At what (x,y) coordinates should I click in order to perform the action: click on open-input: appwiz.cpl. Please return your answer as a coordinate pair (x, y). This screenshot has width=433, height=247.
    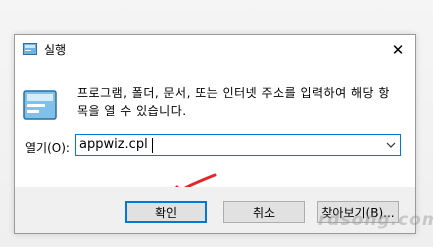
    Looking at the image, I should click on (113, 145).